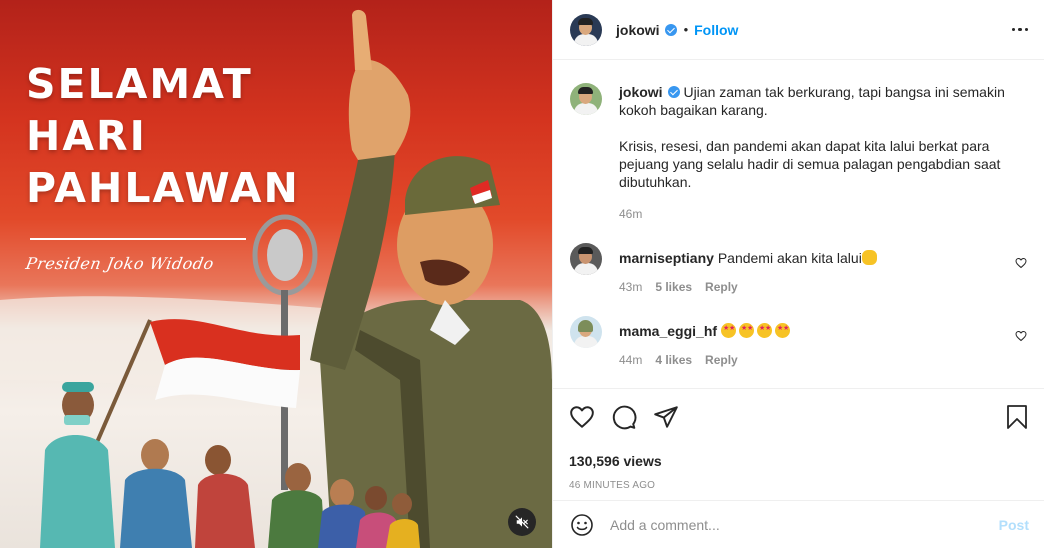 The image size is (1044, 548). I want to click on follow-button: Follow, so click(716, 30).